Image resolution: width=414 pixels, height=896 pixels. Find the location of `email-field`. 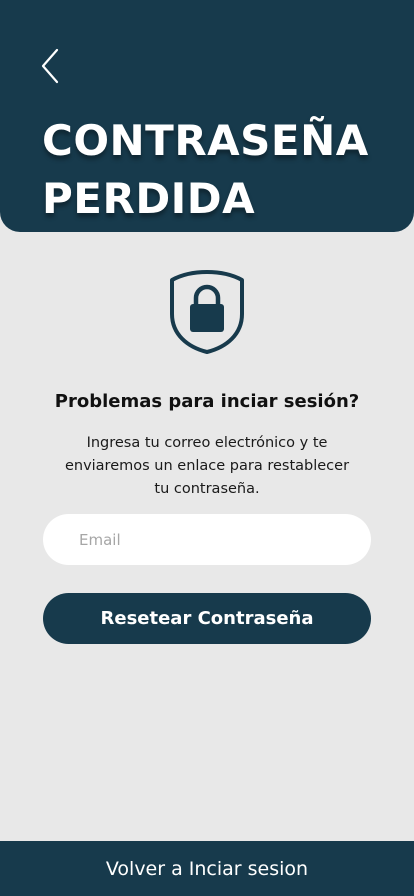

email-field is located at coordinates (207, 539).